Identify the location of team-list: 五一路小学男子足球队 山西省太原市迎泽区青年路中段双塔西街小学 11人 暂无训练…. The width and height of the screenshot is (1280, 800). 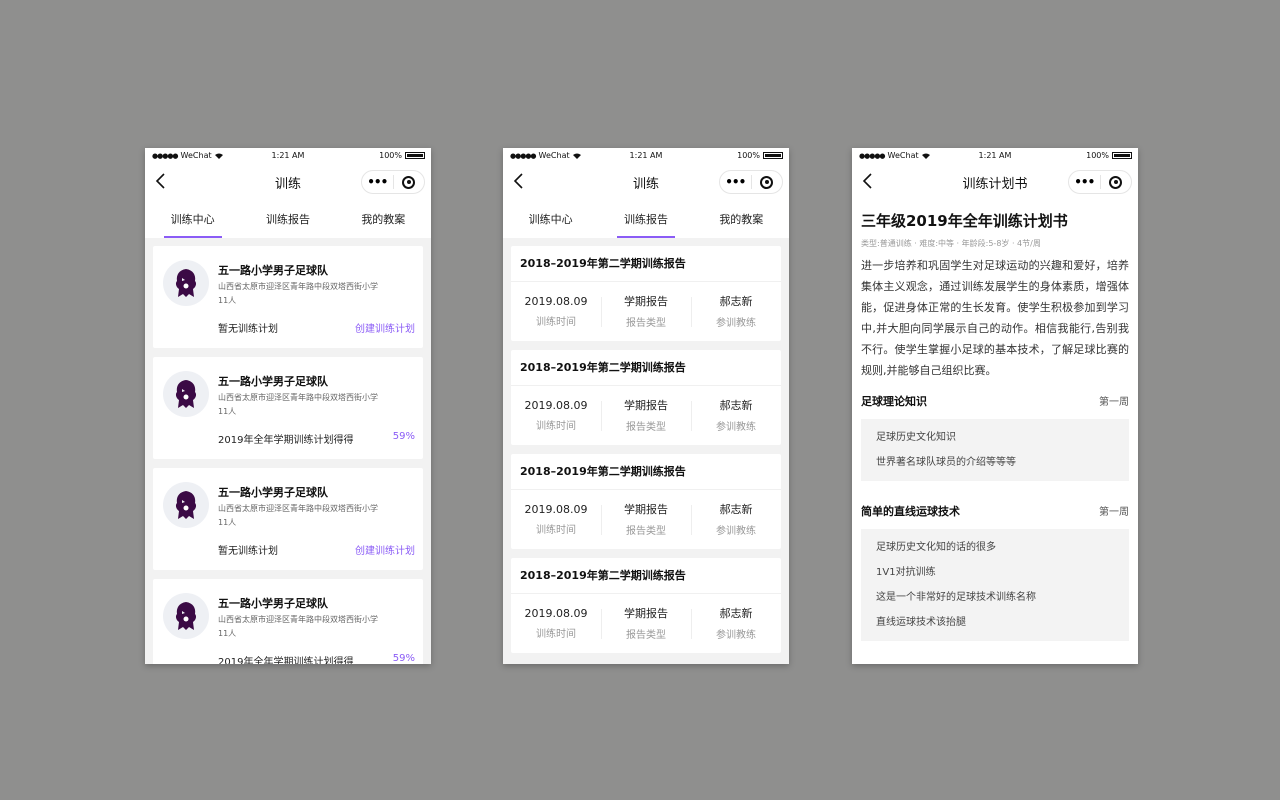
(288, 451).